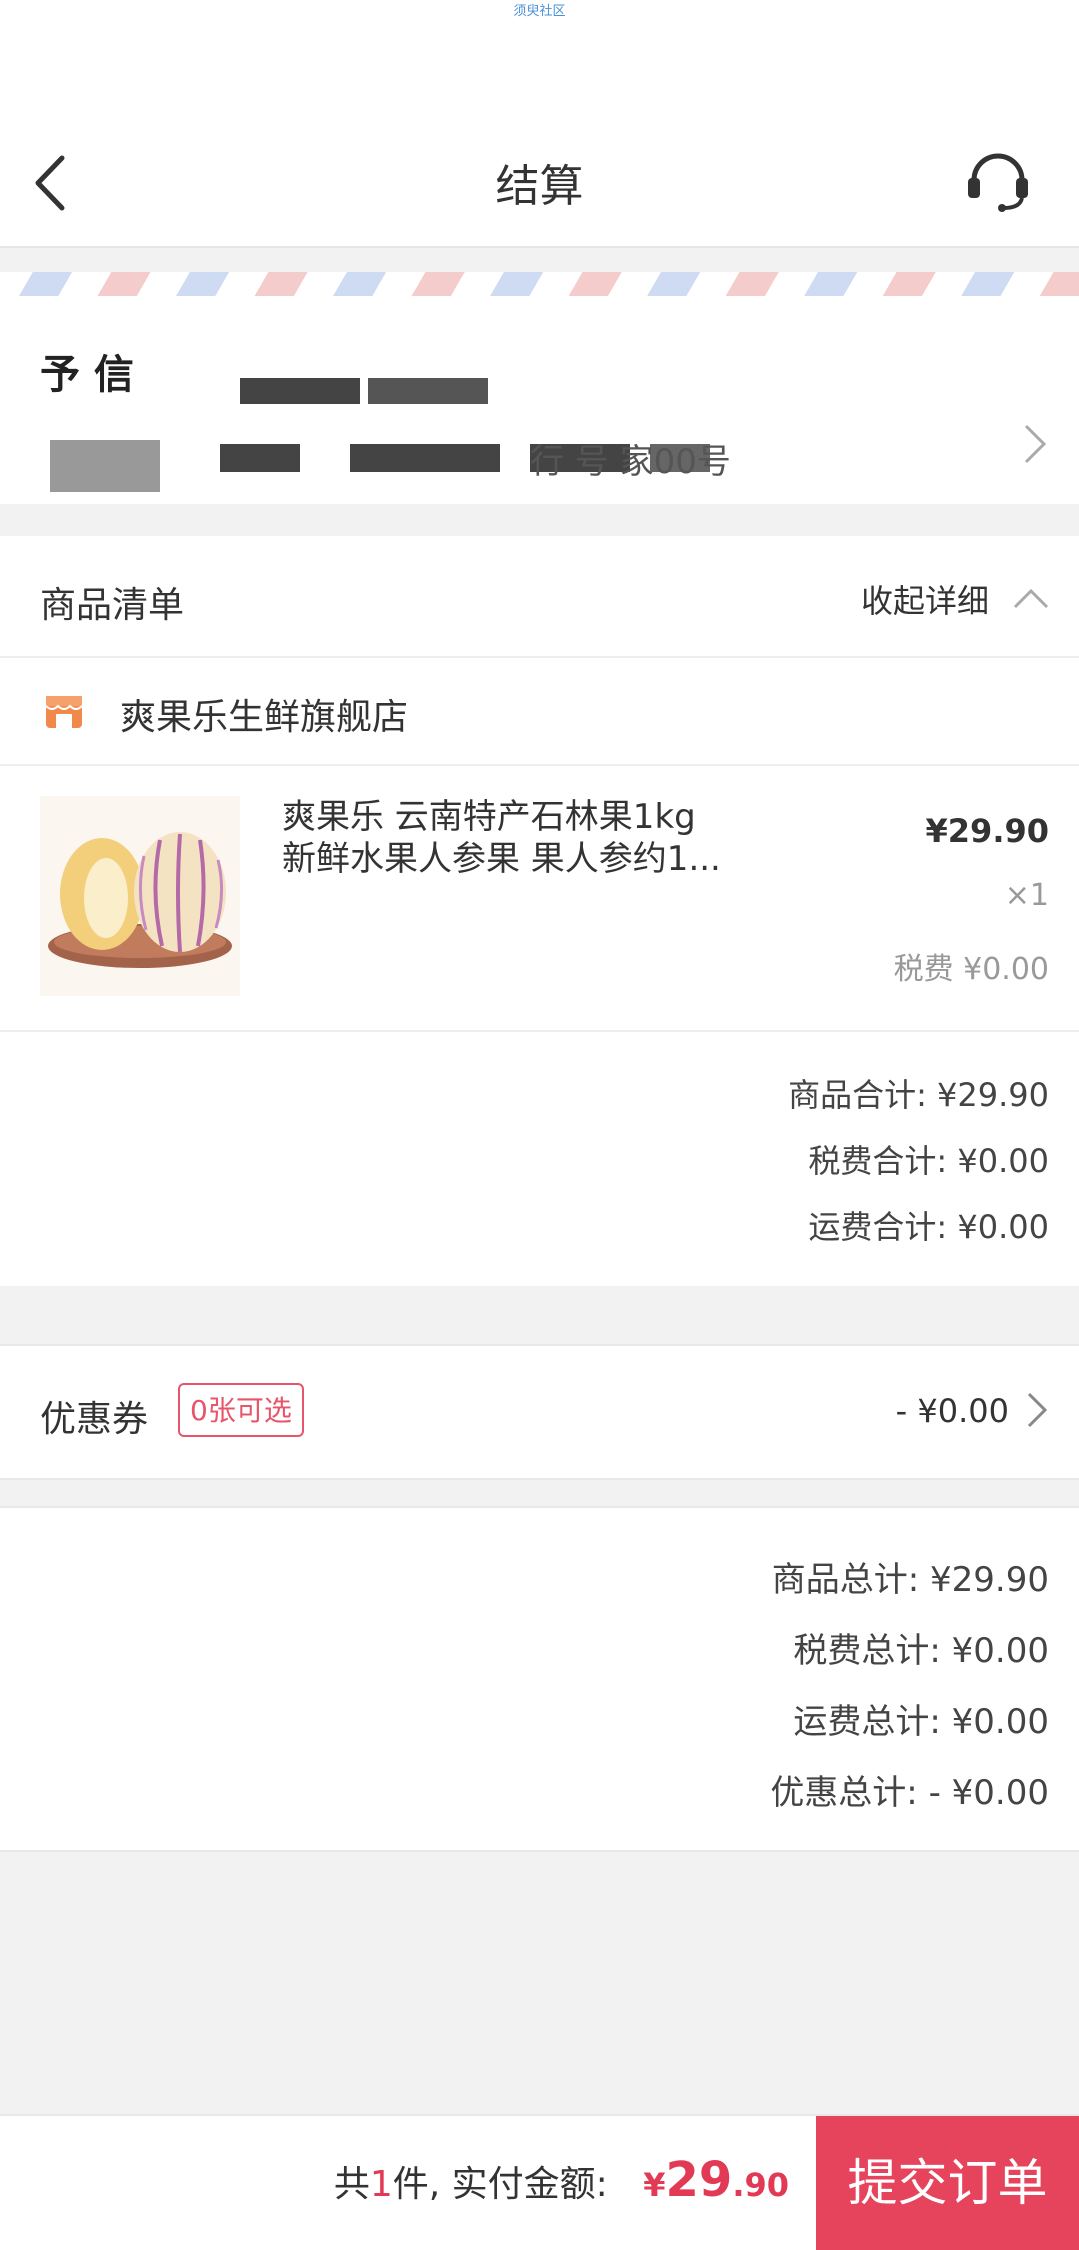 This screenshot has width=1079, height=2250. Describe the element at coordinates (351, 2184) in the screenshot. I see `count-prefix: 共` at that location.